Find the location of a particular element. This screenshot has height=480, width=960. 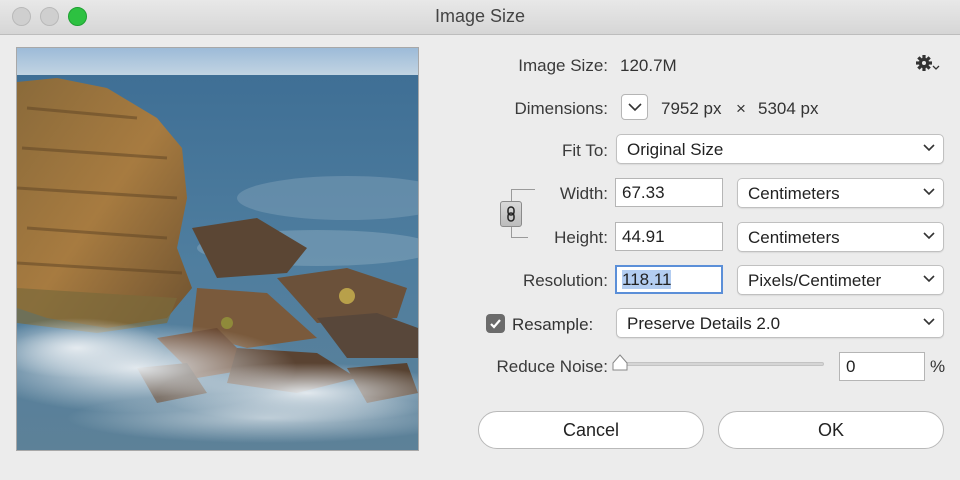

resample-label: Resample: is located at coordinates (552, 325).